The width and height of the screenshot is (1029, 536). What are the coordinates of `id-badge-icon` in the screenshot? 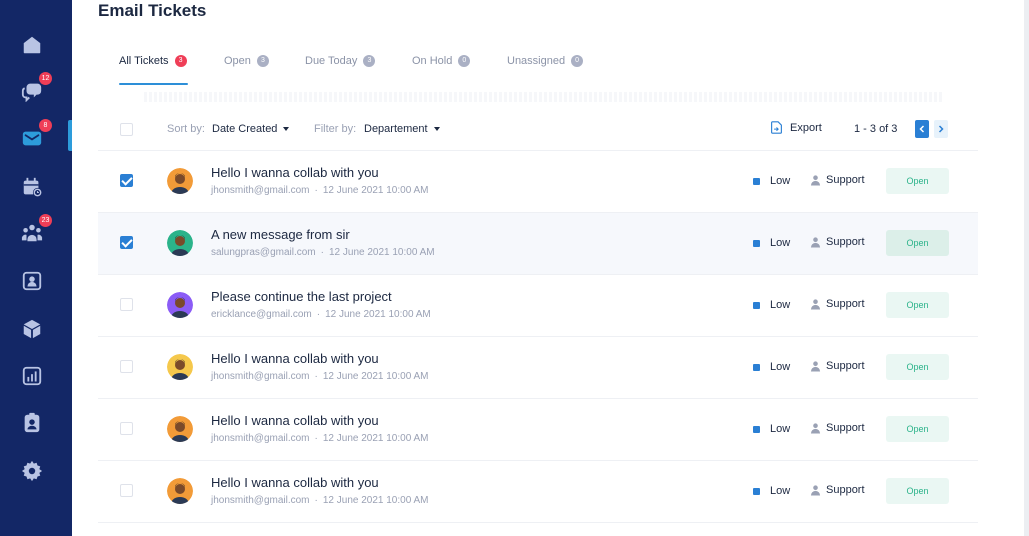 It's located at (32, 422).